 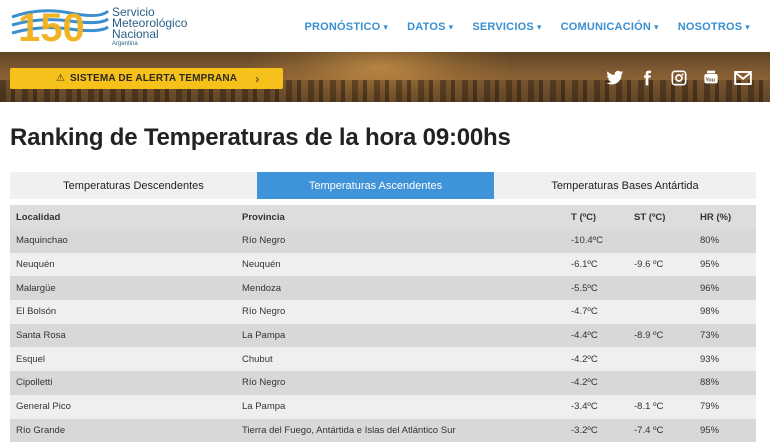 What do you see at coordinates (383, 336) in the screenshot?
I see `table-row: Santa Rosa La Pampa -4.4ºC -8.9 ºC 73%` at bounding box center [383, 336].